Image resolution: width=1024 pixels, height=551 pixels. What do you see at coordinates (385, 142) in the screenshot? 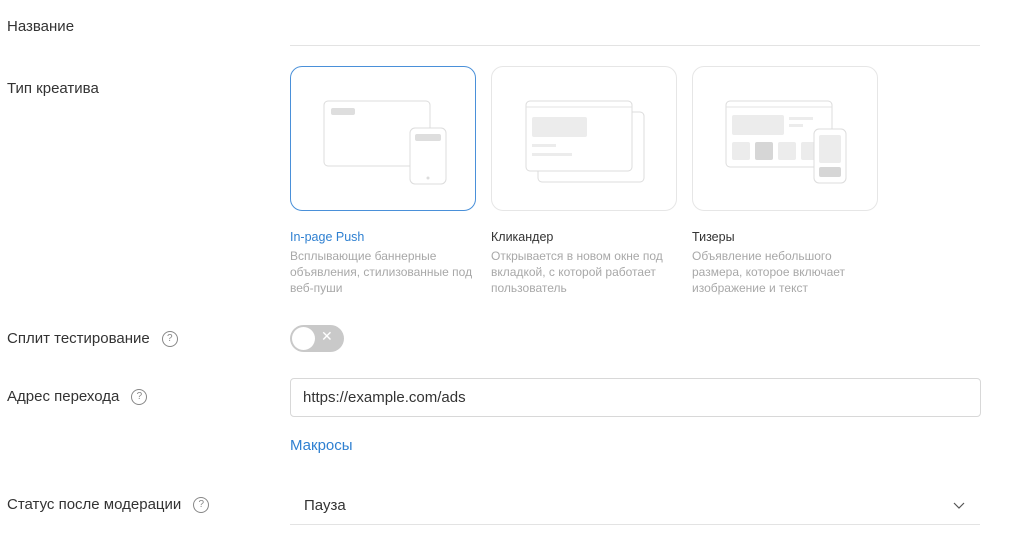
I see `inpage-push-illustration` at bounding box center [385, 142].